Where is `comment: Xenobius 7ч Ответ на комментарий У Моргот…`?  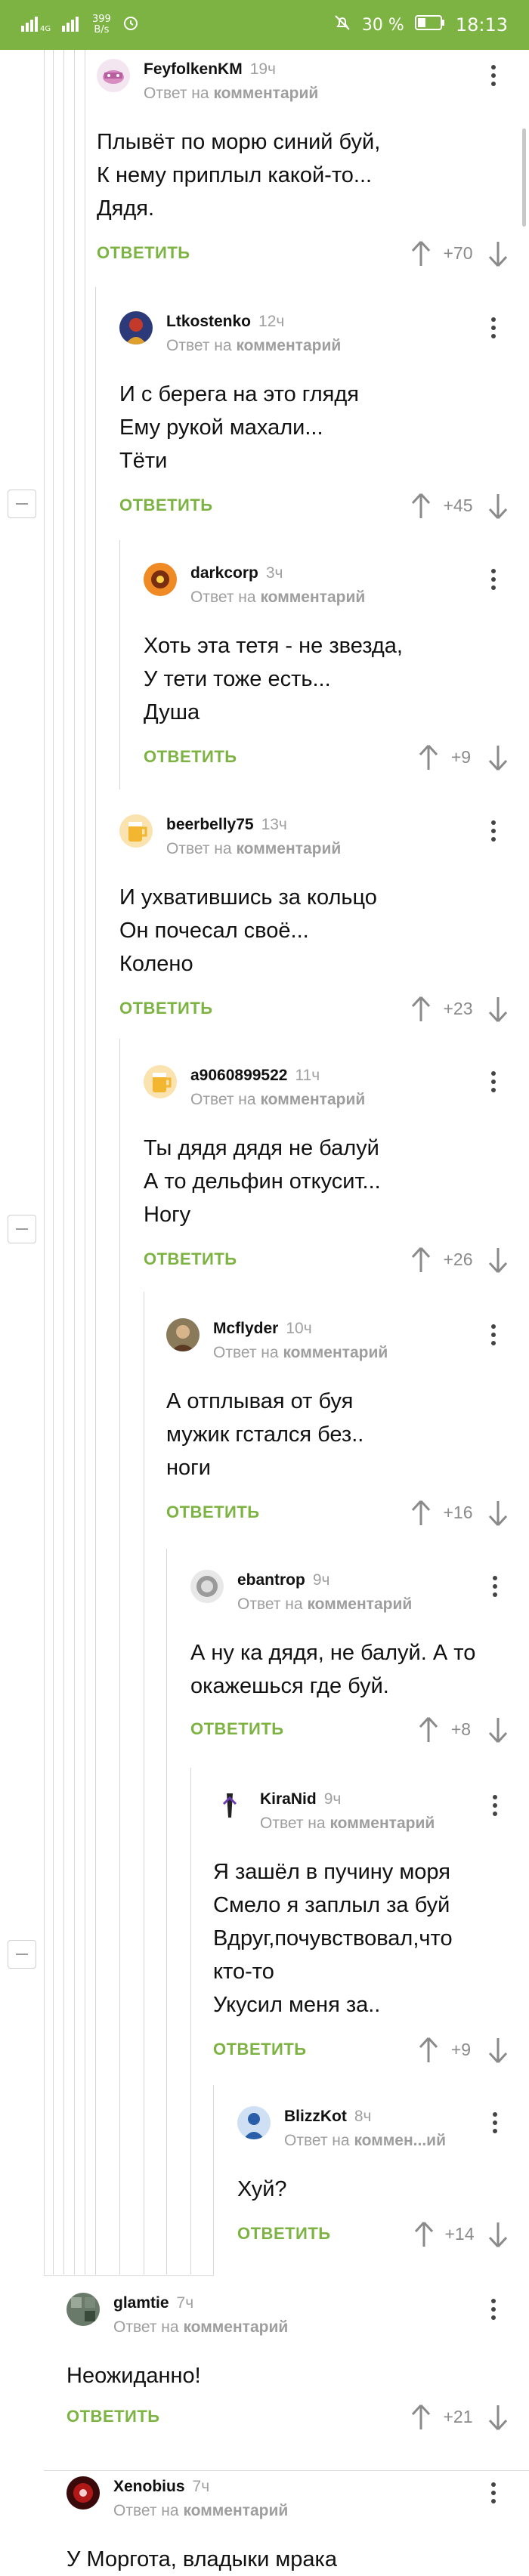 comment: Xenobius 7ч Ответ на комментарий У Моргот… is located at coordinates (293, 2523).